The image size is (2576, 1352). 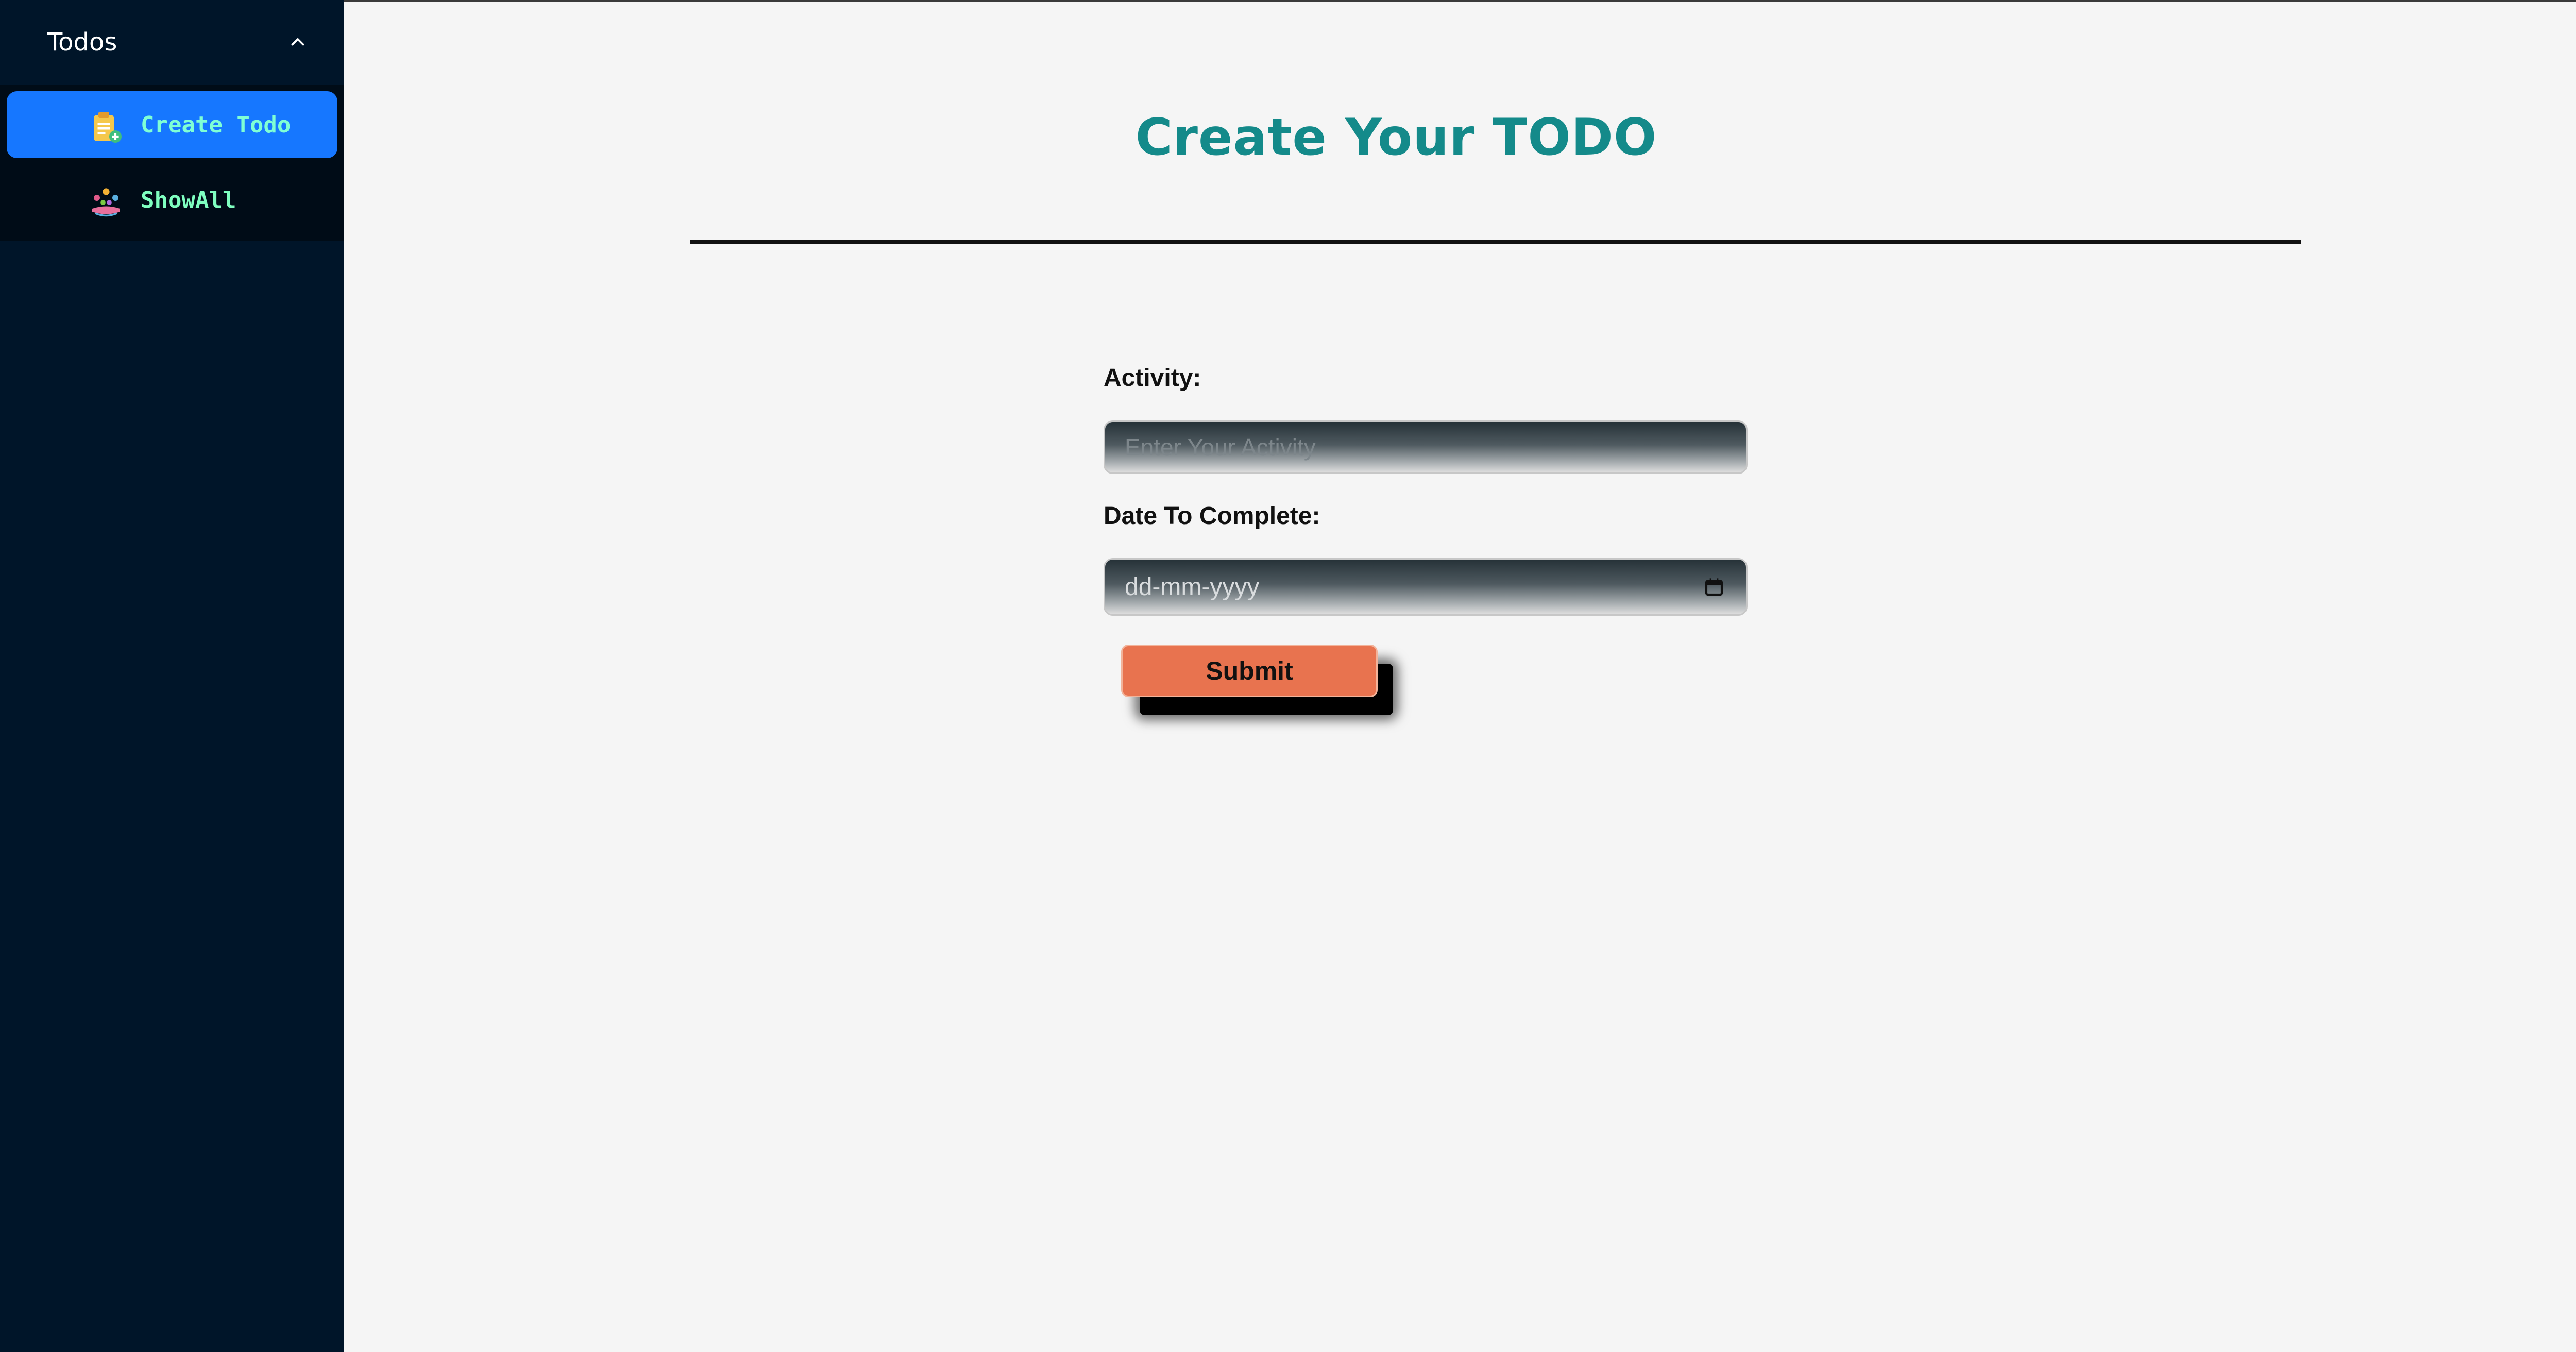 What do you see at coordinates (1495, 242) in the screenshot?
I see `divider` at bounding box center [1495, 242].